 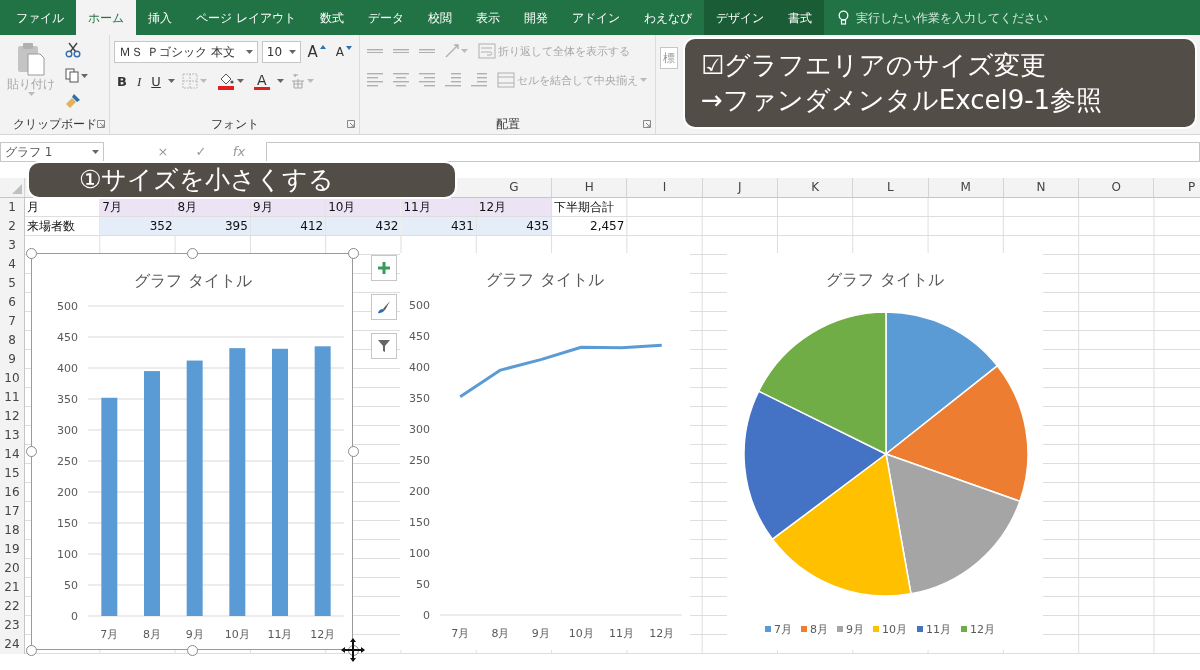 What do you see at coordinates (12, 549) in the screenshot?
I see `row-header: 19` at bounding box center [12, 549].